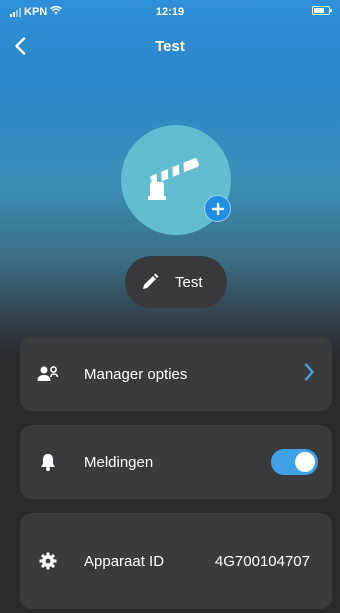 This screenshot has width=340, height=613. Describe the element at coordinates (176, 462) in the screenshot. I see `notifications-row: Meldingen` at that location.